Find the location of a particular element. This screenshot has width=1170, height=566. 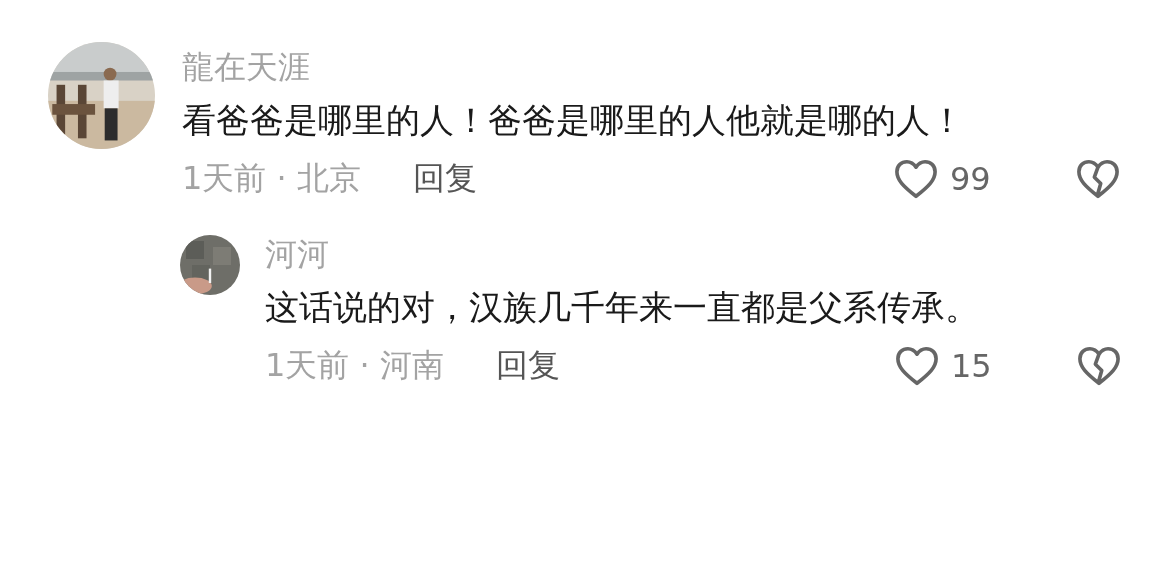

comment-text: 看爸爸是哪里的人！爸爸是哪里的人他就是哪的人！ is located at coordinates (573, 120).